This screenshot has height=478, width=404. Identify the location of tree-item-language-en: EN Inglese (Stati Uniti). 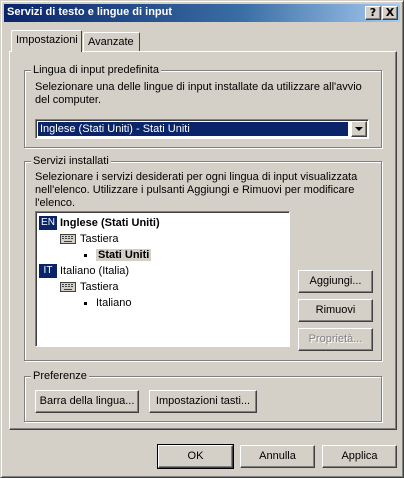
(99, 223).